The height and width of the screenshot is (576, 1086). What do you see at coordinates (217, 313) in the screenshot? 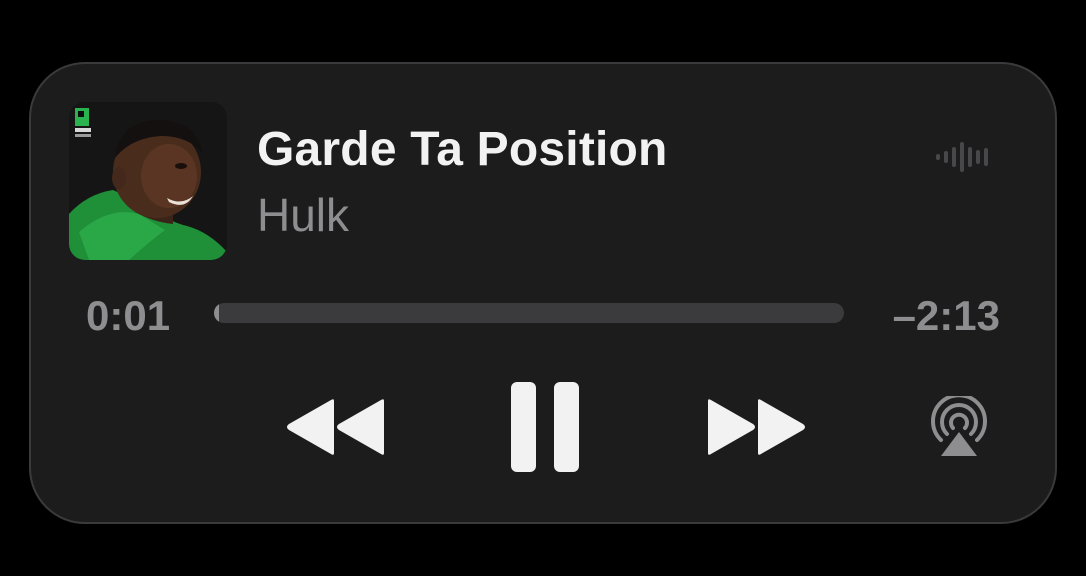
I see `progress-fill` at bounding box center [217, 313].